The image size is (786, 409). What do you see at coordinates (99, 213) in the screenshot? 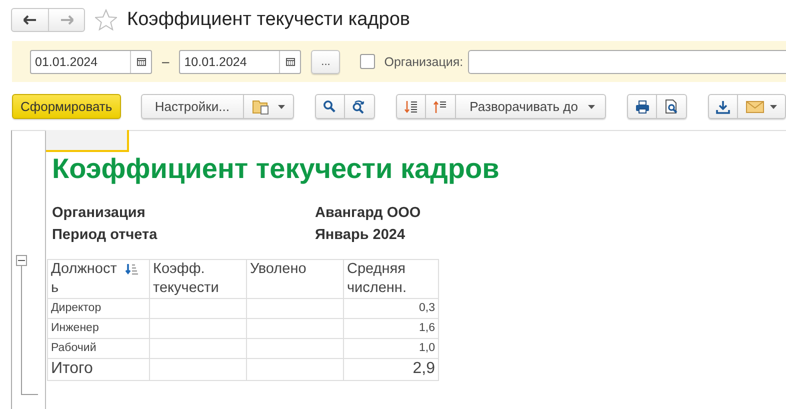
I see `parameter-label: Организация` at bounding box center [99, 213].